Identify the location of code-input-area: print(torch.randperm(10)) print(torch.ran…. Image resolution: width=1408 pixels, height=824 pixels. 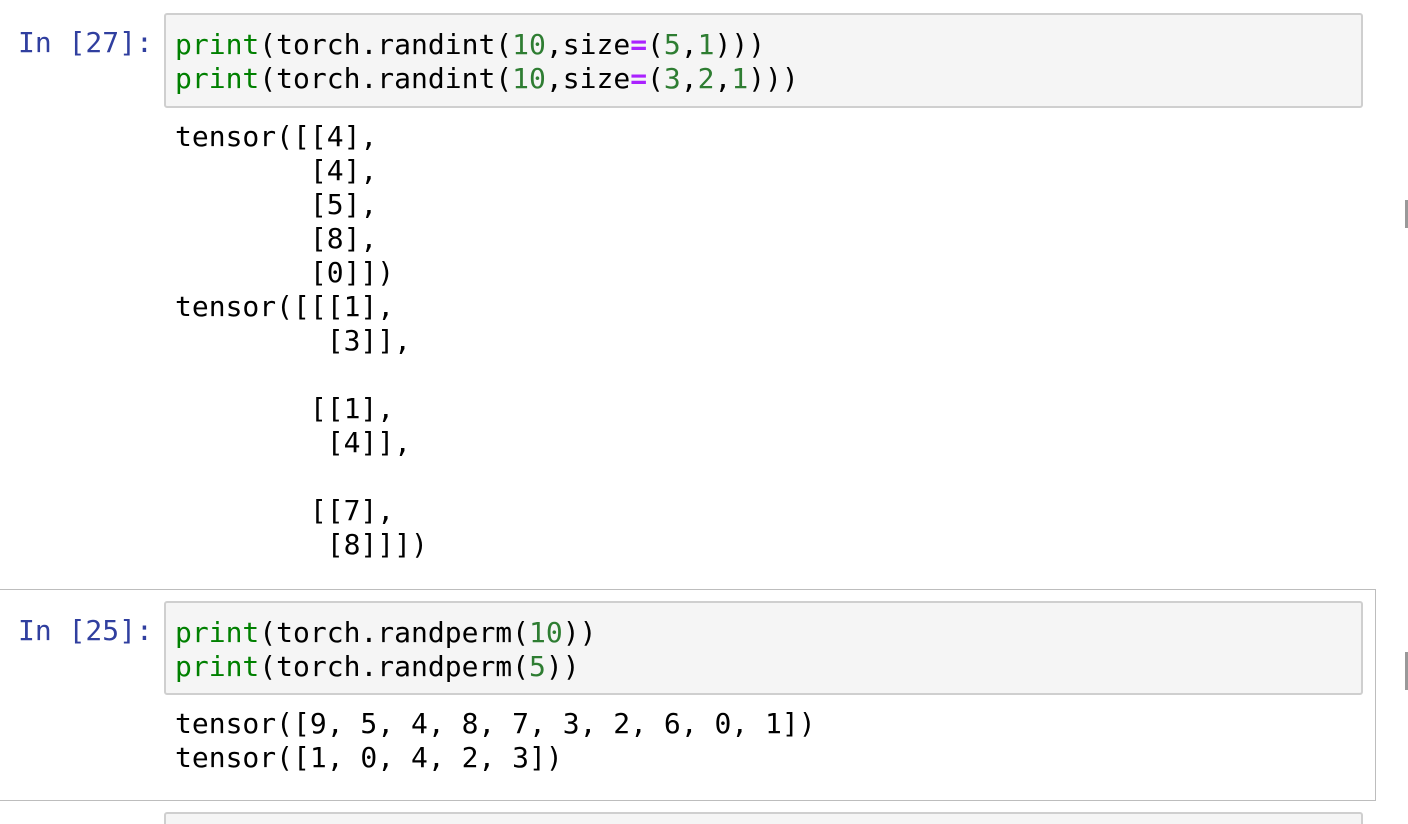
(763, 648).